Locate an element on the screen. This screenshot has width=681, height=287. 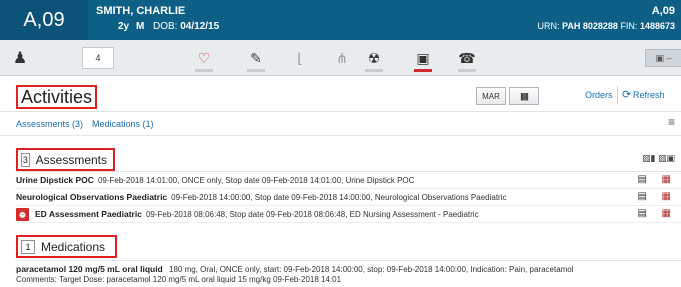
person-icon: ♟ is located at coordinates (20, 58).